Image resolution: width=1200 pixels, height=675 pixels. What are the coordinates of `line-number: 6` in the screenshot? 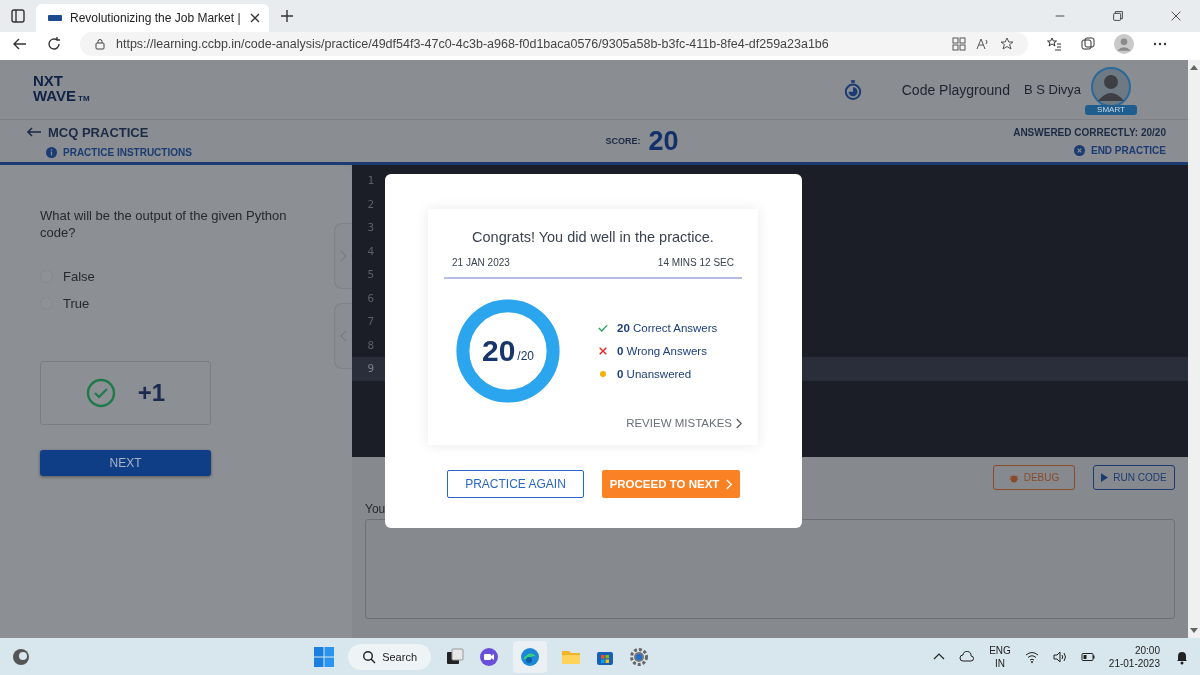 It's located at (370, 298).